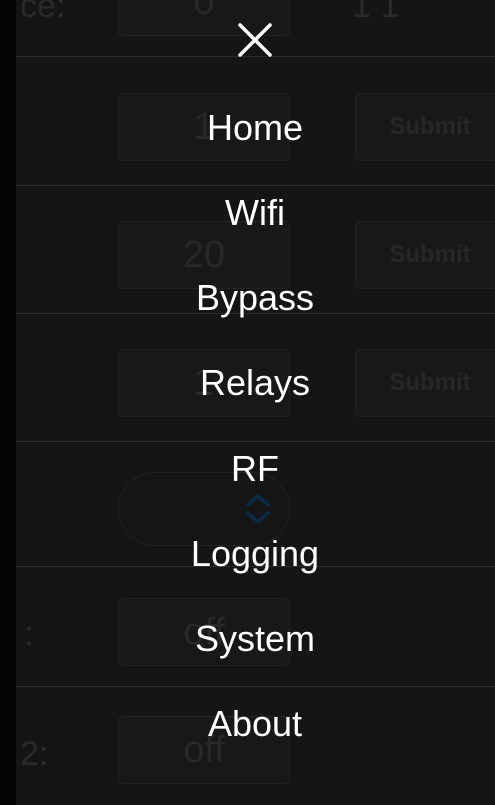 Image resolution: width=495 pixels, height=805 pixels. What do you see at coordinates (247, 639) in the screenshot?
I see `menu-item-system: System` at bounding box center [247, 639].